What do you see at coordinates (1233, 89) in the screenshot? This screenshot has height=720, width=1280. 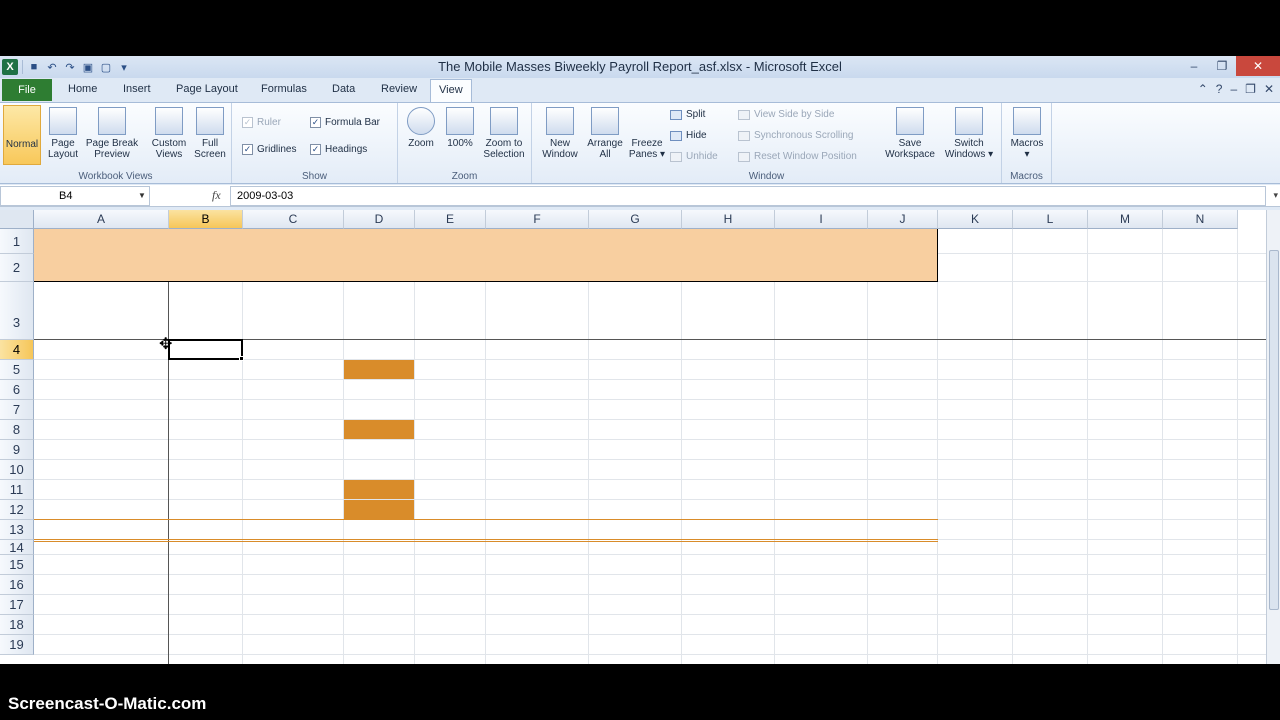 I see `workbook-minimize-icon: –` at bounding box center [1233, 89].